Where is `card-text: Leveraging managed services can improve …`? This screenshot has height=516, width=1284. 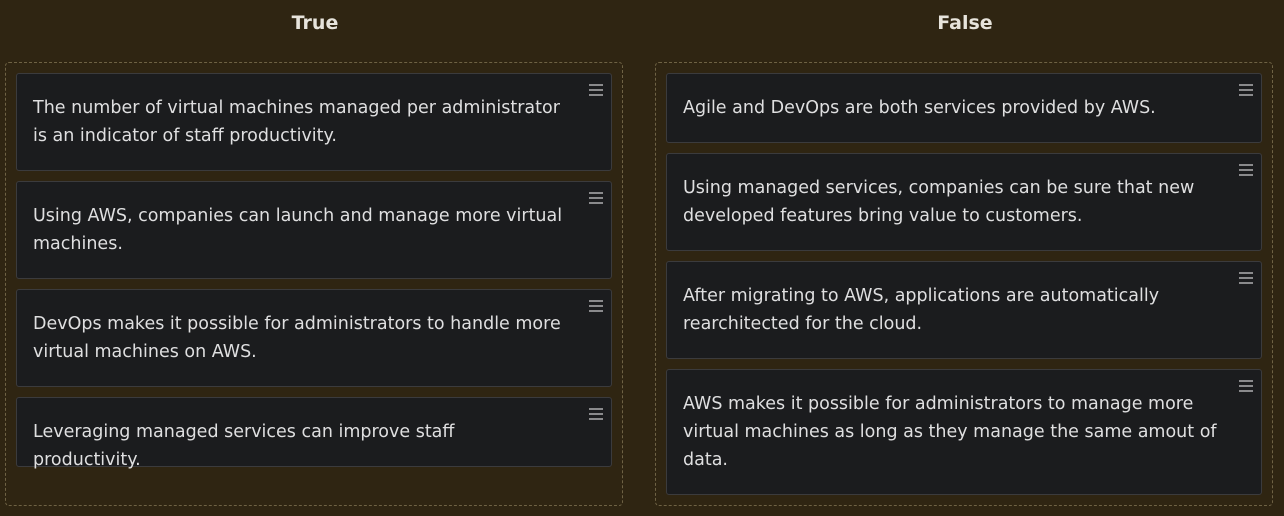
card-text: Leveraging managed services can improve … is located at coordinates (244, 446).